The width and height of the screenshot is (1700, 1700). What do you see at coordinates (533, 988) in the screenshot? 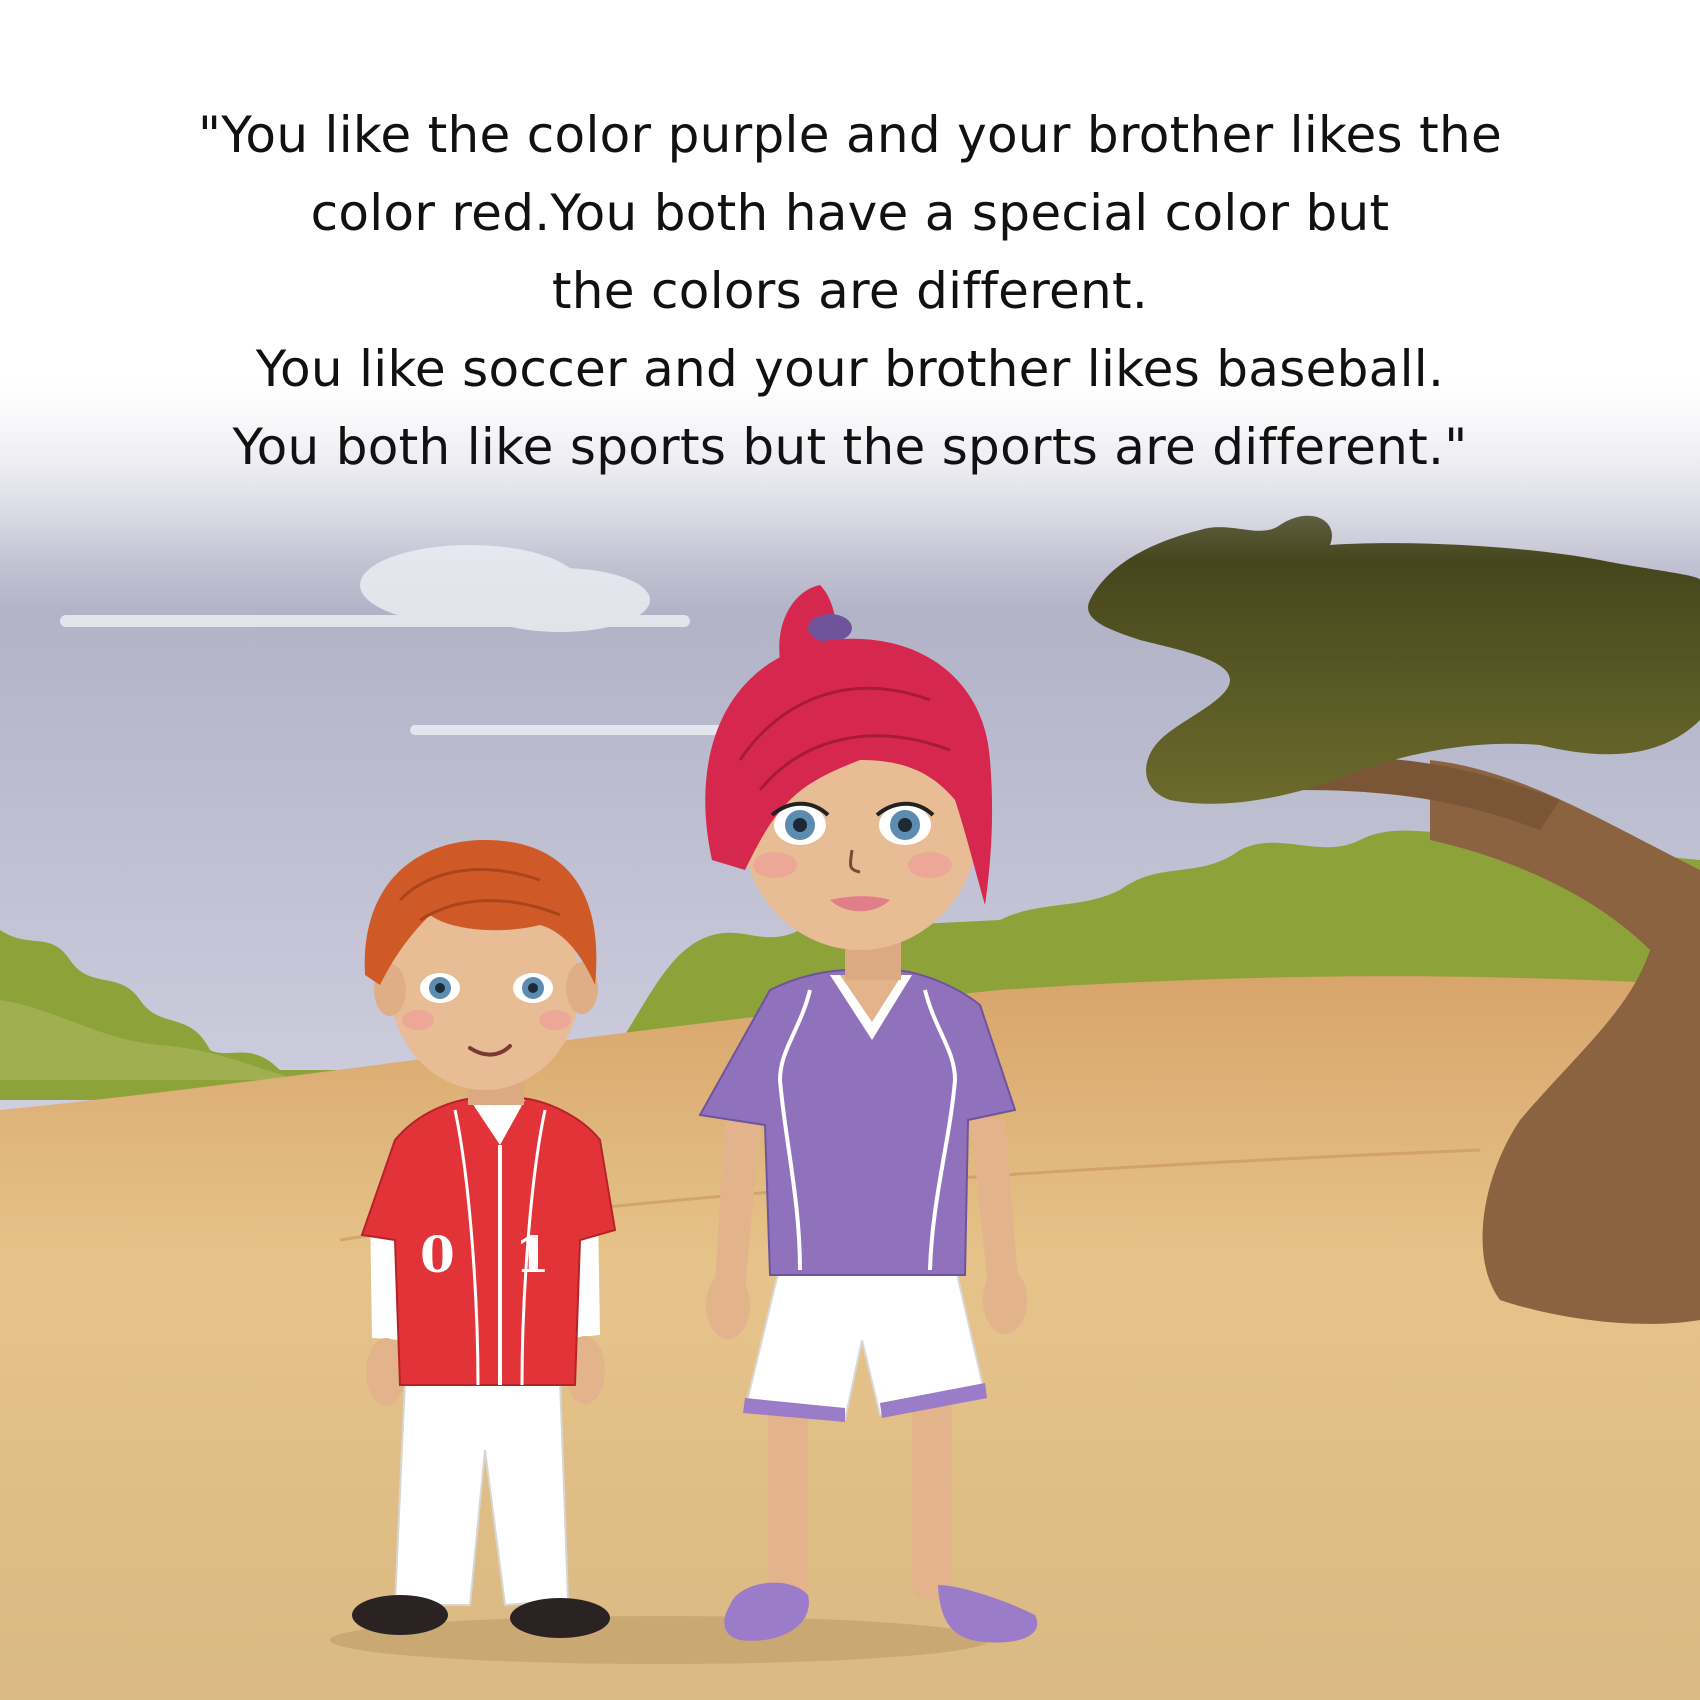
I see `boy-pupil-right` at bounding box center [533, 988].